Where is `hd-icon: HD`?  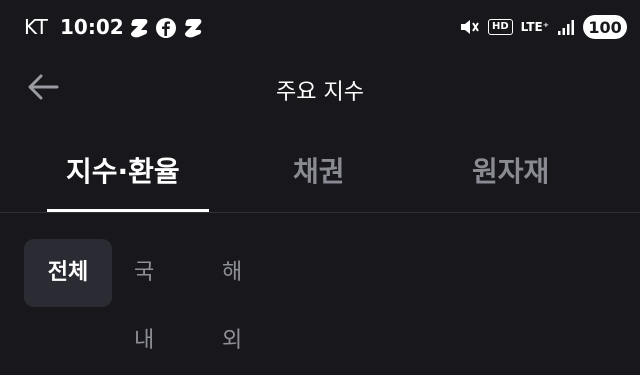 hd-icon: HD is located at coordinates (500, 27).